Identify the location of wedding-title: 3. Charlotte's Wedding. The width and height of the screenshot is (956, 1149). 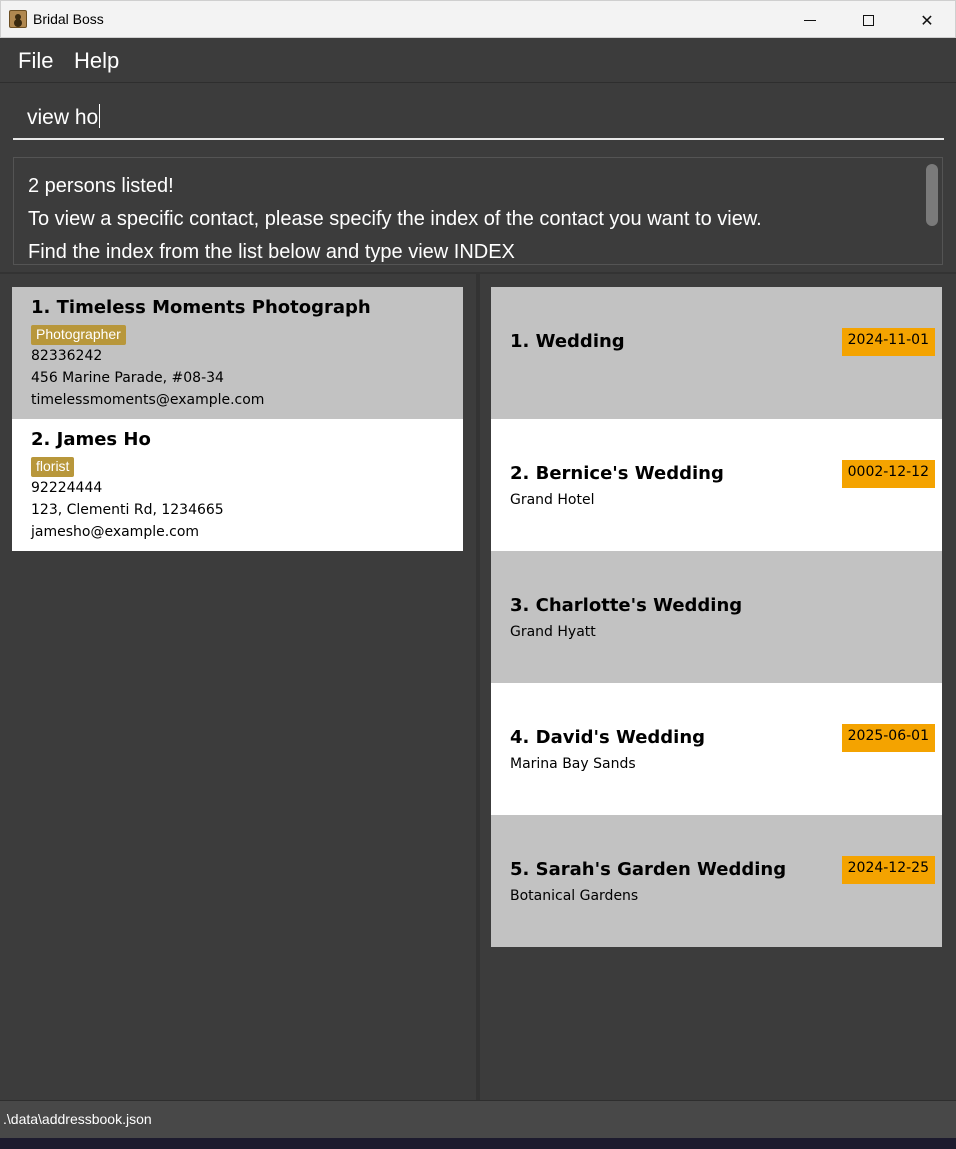
(626, 605).